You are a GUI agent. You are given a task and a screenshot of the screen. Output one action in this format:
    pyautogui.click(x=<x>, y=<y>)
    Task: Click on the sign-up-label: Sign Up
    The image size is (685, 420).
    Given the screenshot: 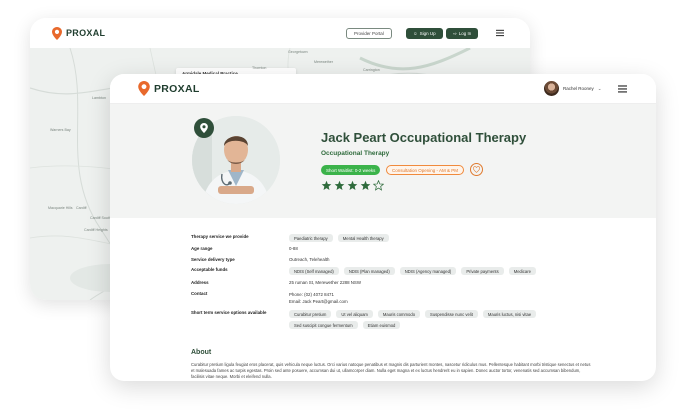 What is the action you would take?
    pyautogui.click(x=427, y=33)
    